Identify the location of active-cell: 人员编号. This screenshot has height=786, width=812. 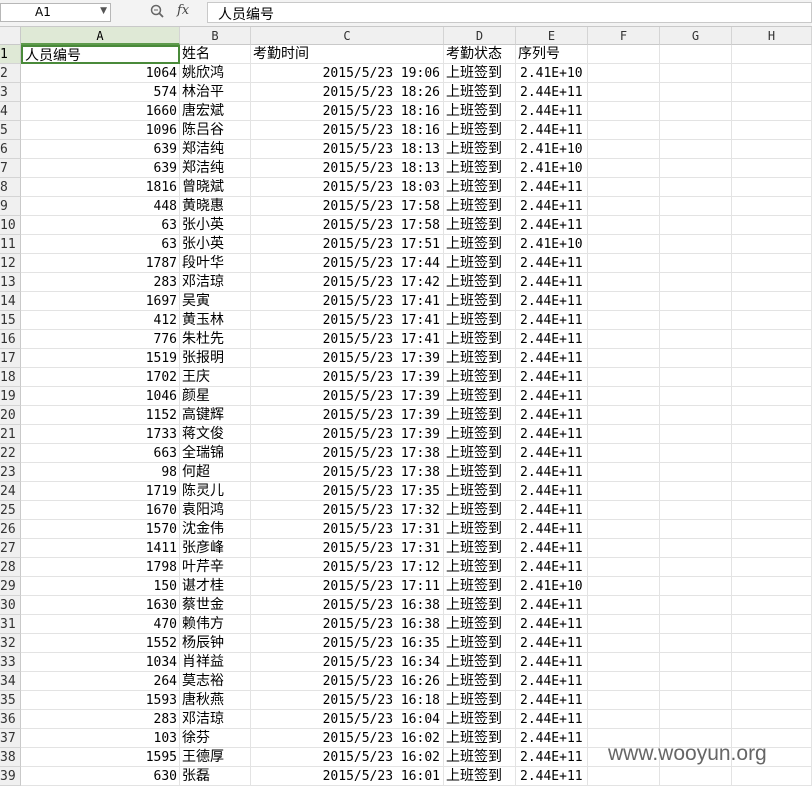
(100, 54).